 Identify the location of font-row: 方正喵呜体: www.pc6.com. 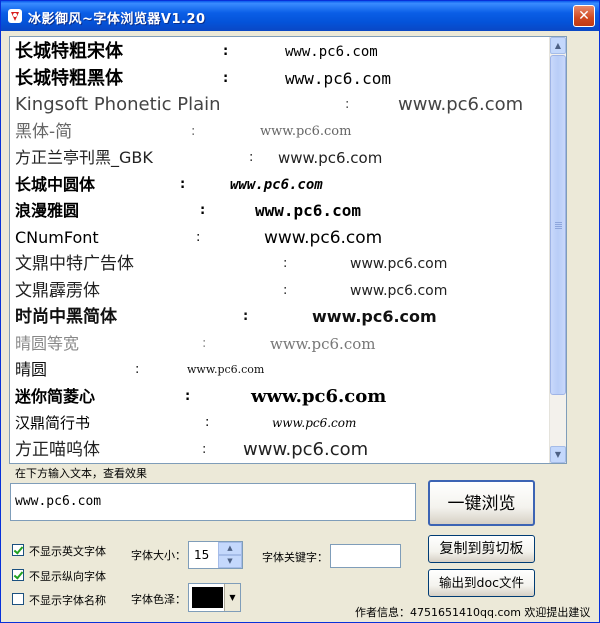
(280, 450).